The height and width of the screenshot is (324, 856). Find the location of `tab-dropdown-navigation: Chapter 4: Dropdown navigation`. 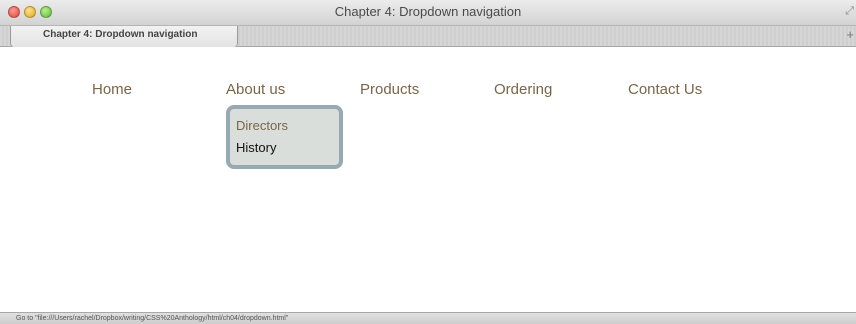

tab-dropdown-navigation: Chapter 4: Dropdown navigation is located at coordinates (124, 36).